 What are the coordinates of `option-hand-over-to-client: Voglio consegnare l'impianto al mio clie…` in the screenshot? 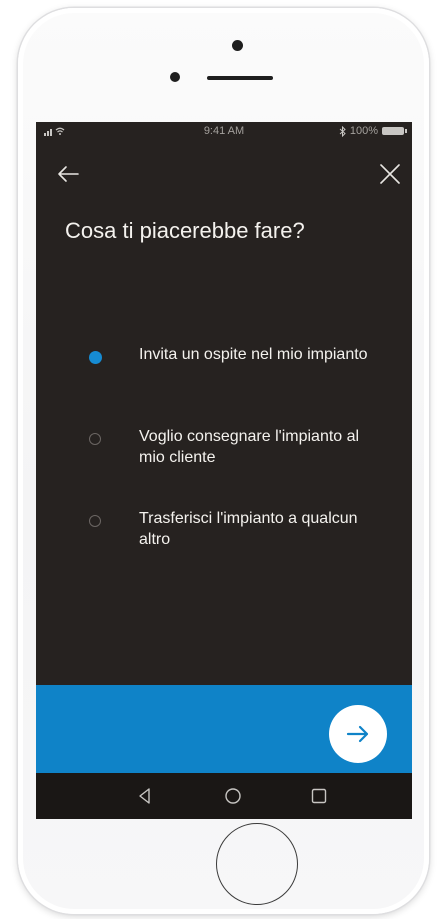 It's located at (224, 456).